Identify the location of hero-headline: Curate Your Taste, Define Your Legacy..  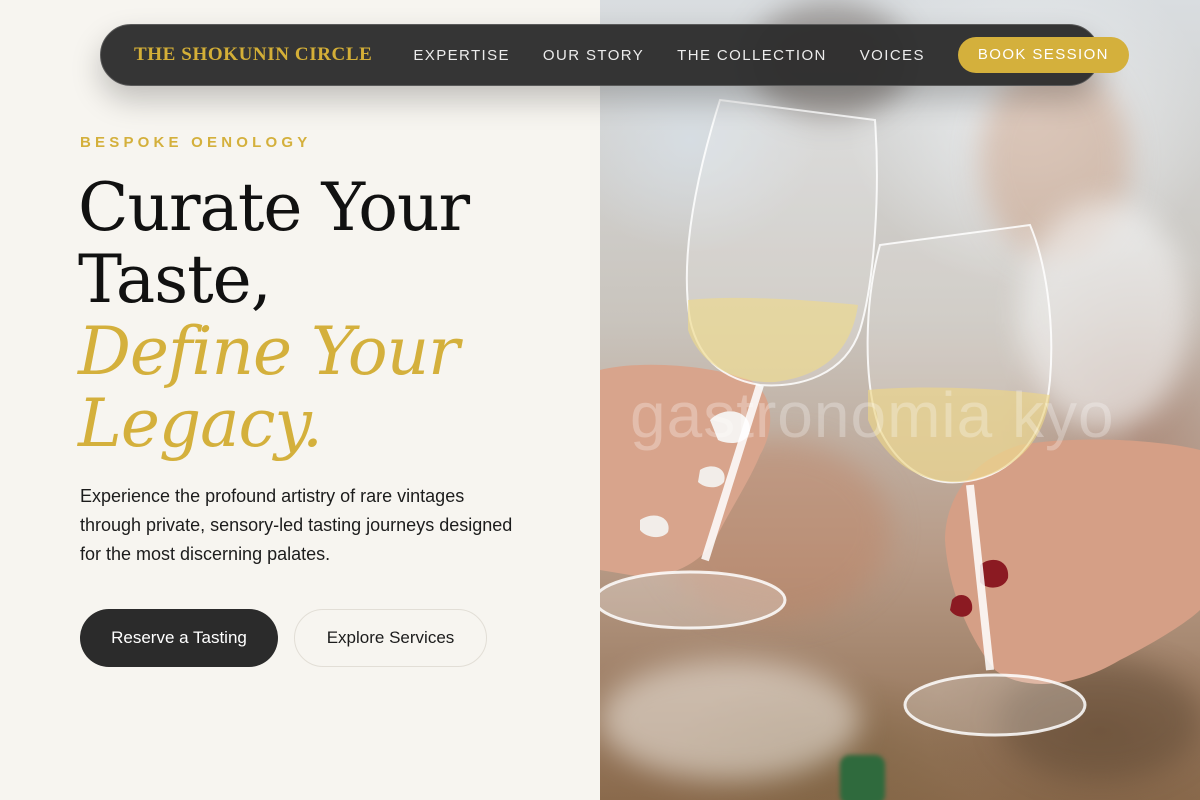
(274, 315).